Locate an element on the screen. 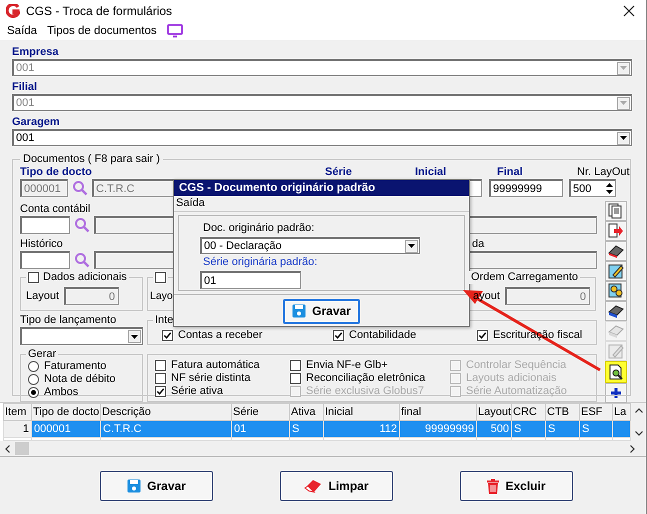 This screenshot has height=514, width=647. group-title: Documentos ( F8 para sair ) is located at coordinates (91, 159).